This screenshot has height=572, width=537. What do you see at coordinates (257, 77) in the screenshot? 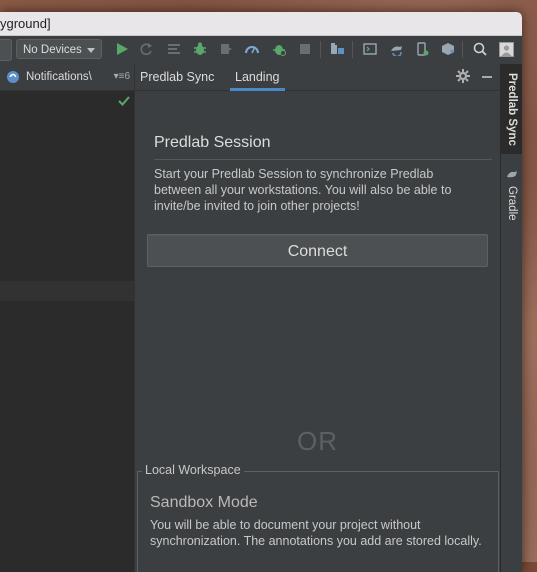
I see `tab-landing: Landing` at bounding box center [257, 77].